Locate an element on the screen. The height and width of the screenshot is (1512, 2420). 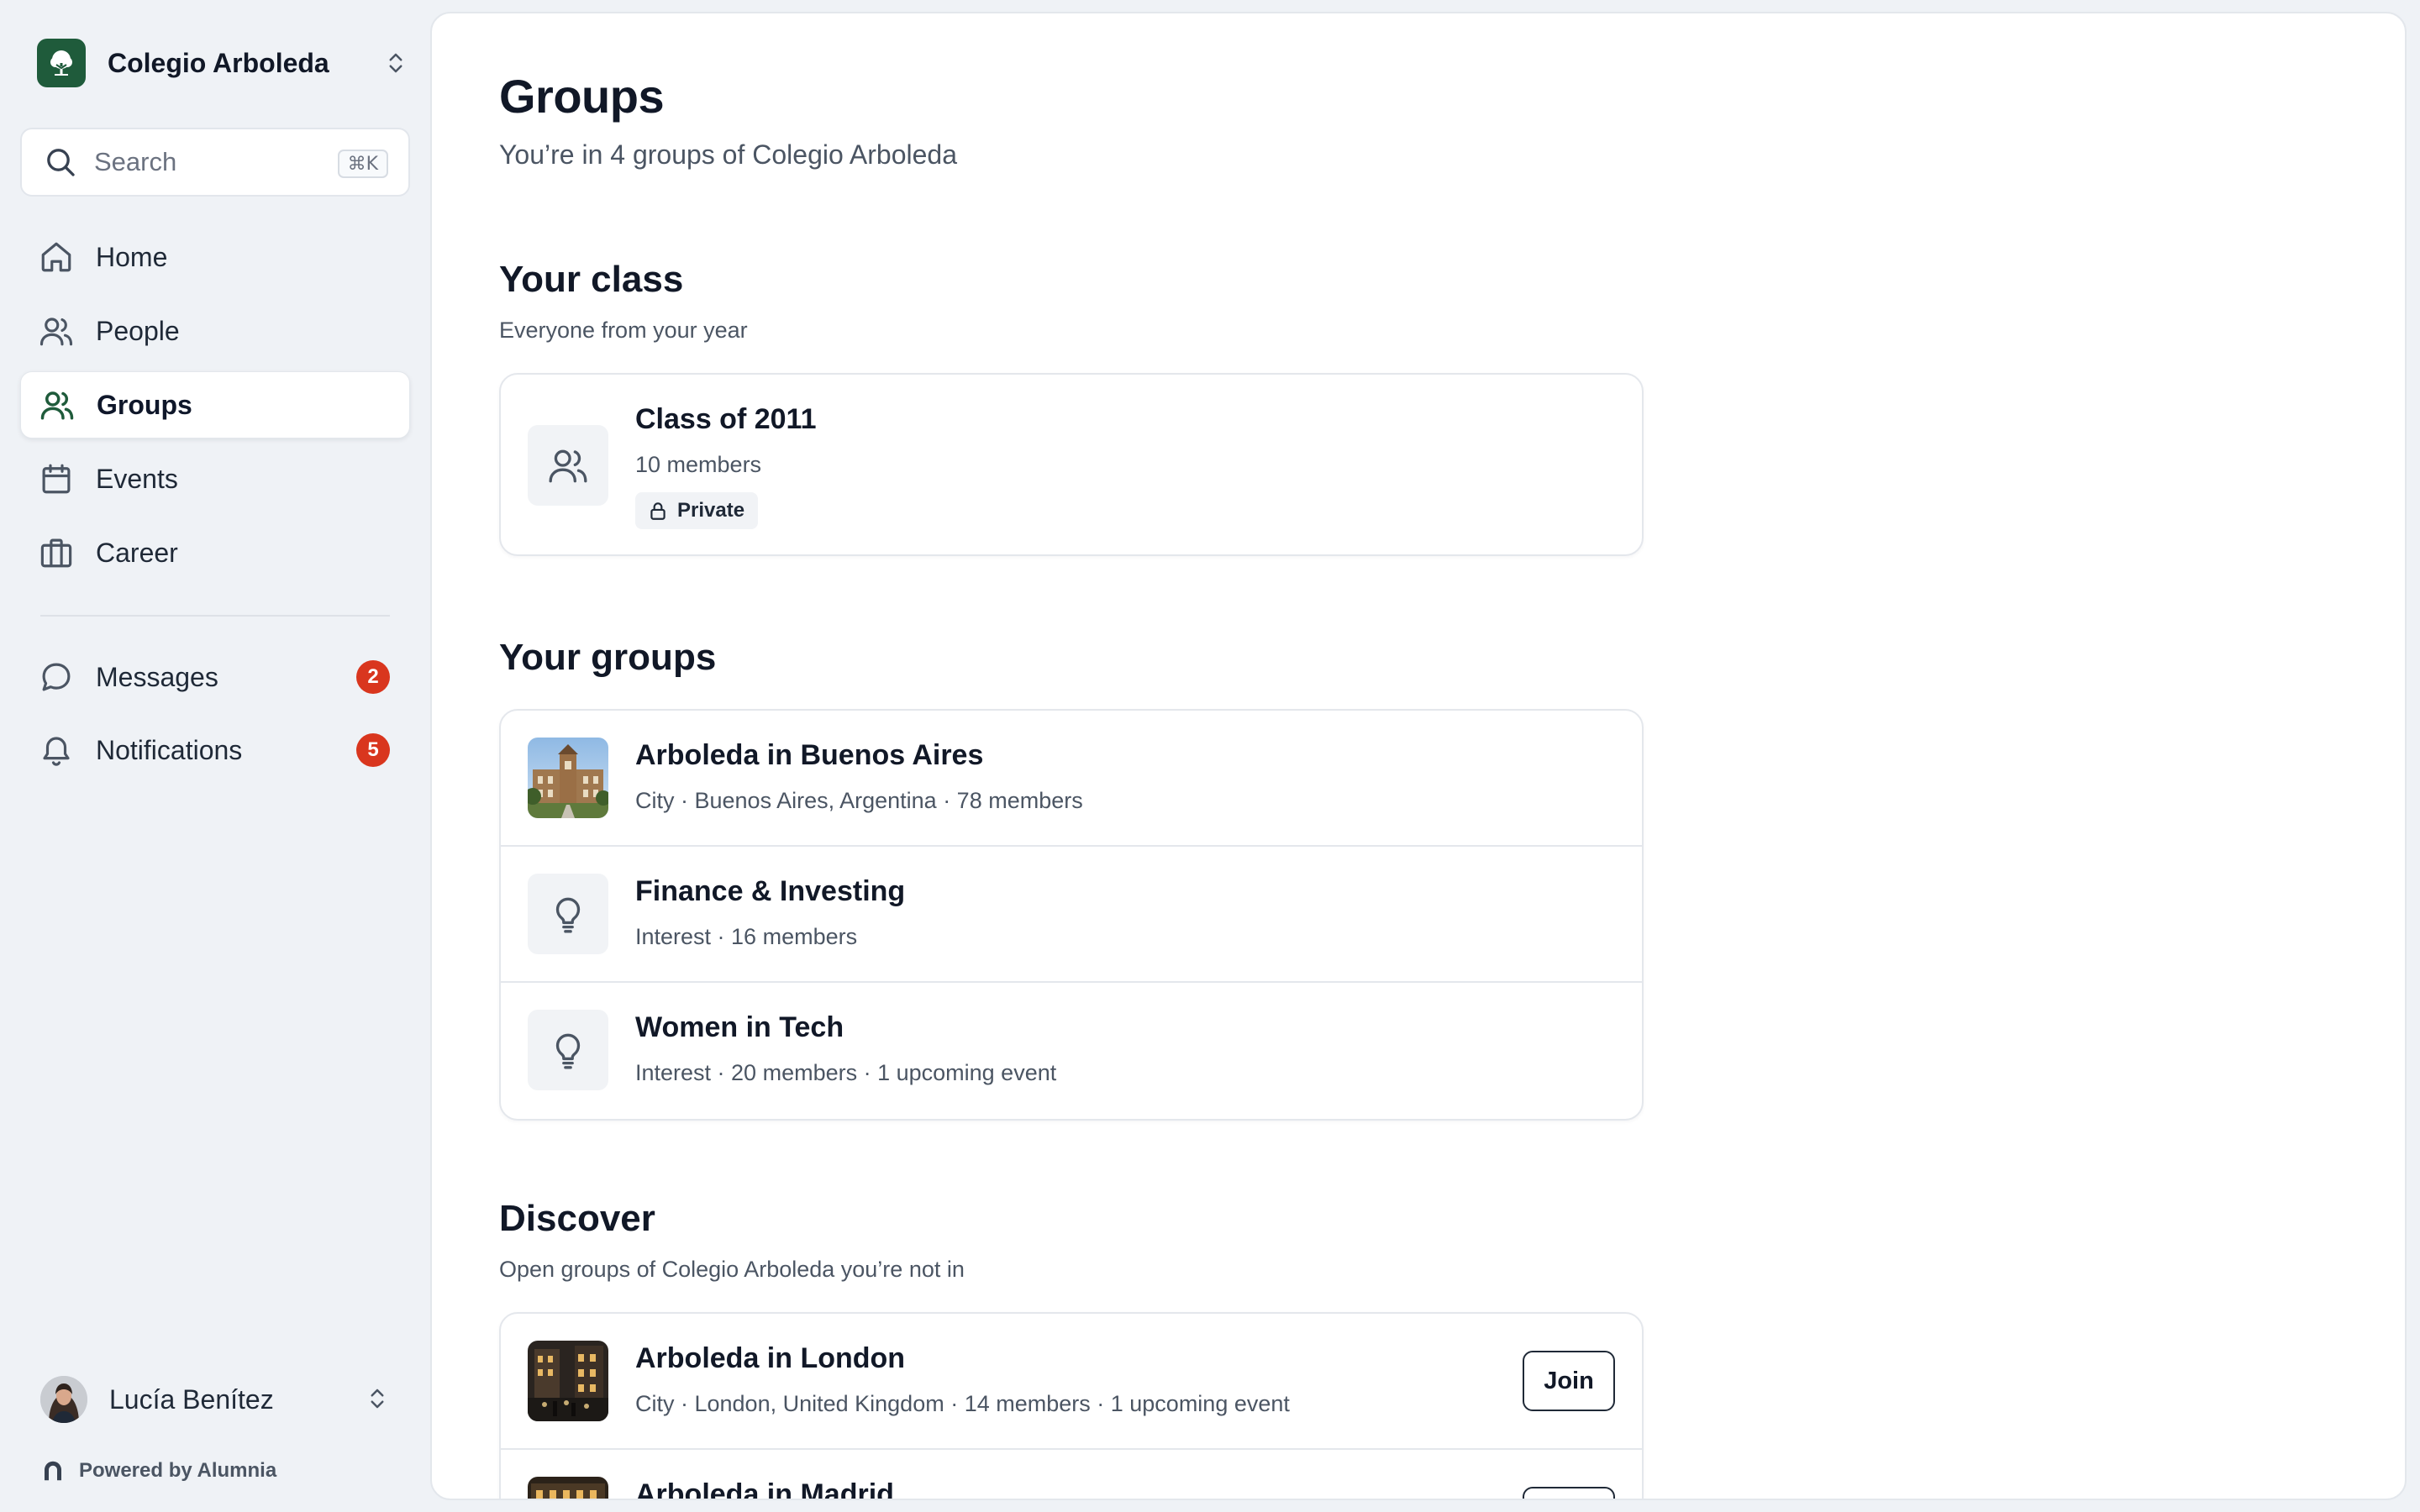
privacy-badge: Private is located at coordinates (697, 510).